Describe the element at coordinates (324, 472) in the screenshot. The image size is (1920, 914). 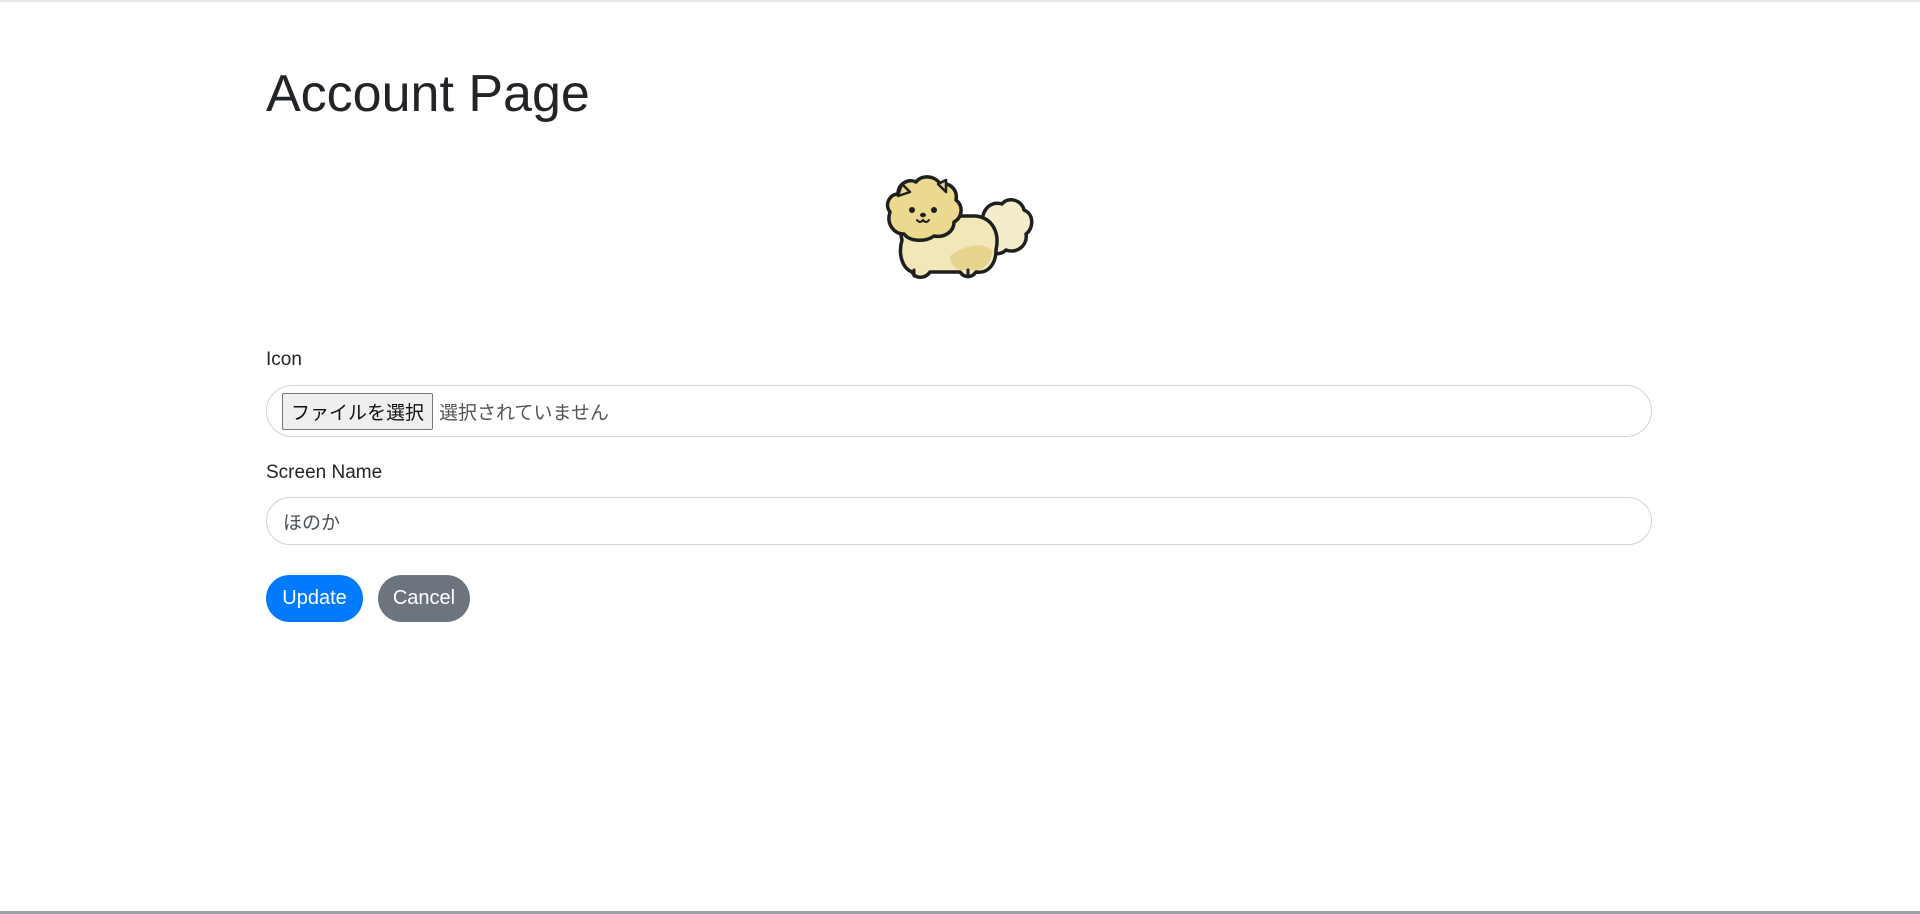
I see `screen-name-label: Screen Name` at that location.